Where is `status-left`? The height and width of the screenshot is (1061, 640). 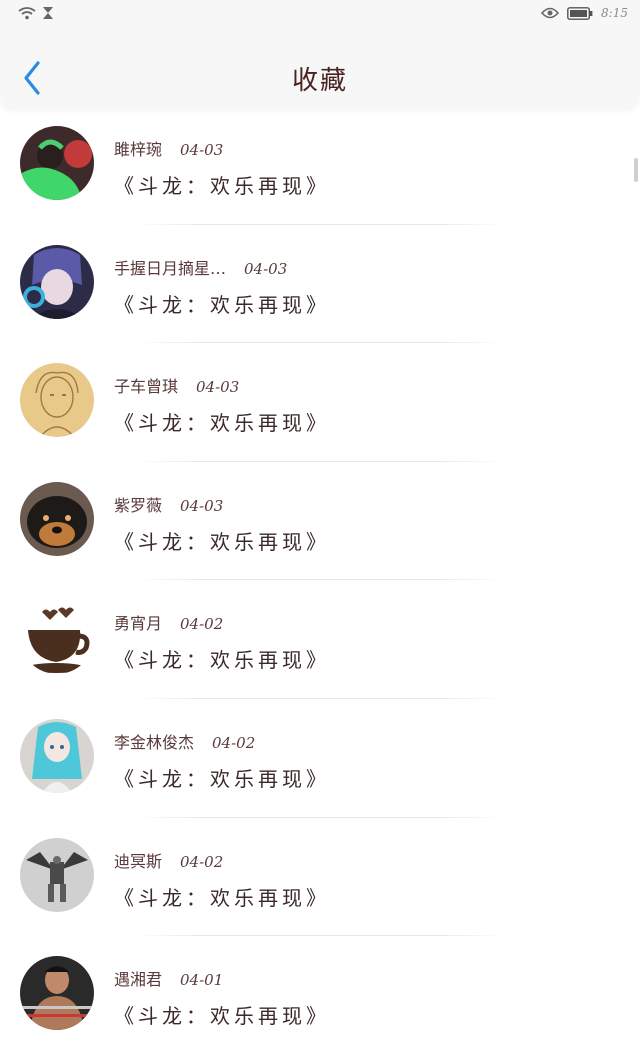 status-left is located at coordinates (36, 13).